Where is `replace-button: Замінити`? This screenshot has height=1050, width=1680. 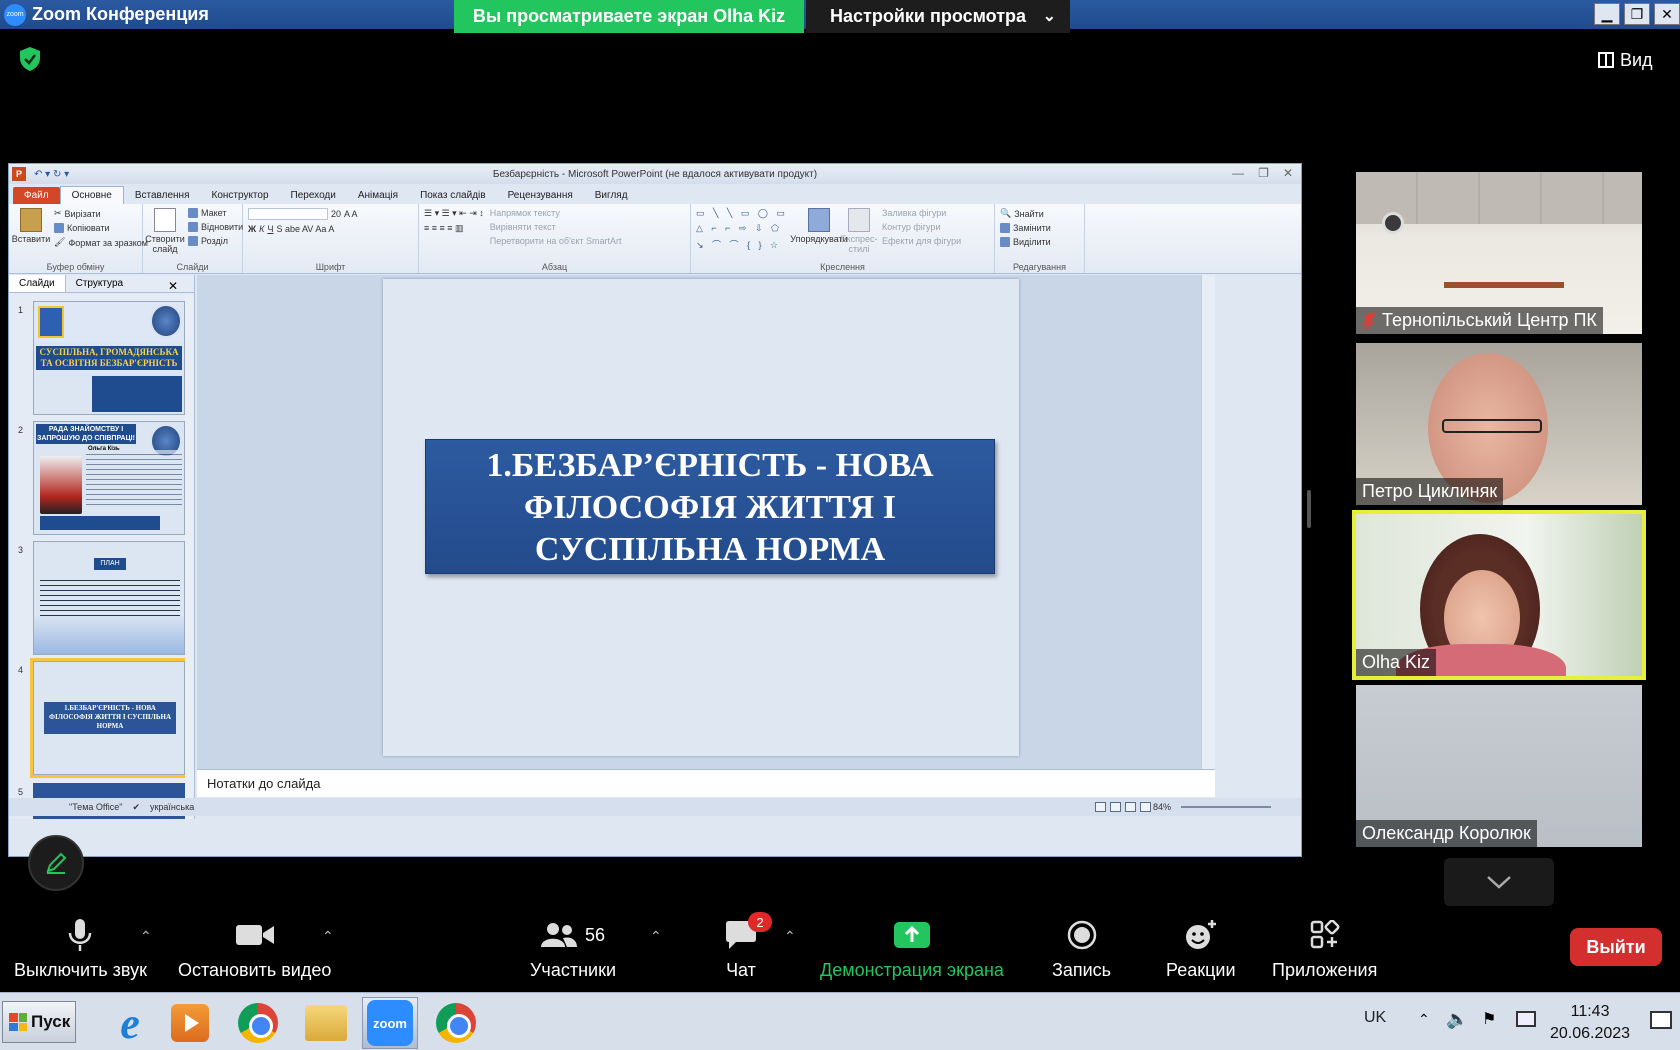
replace-button: Замінити is located at coordinates (1025, 228).